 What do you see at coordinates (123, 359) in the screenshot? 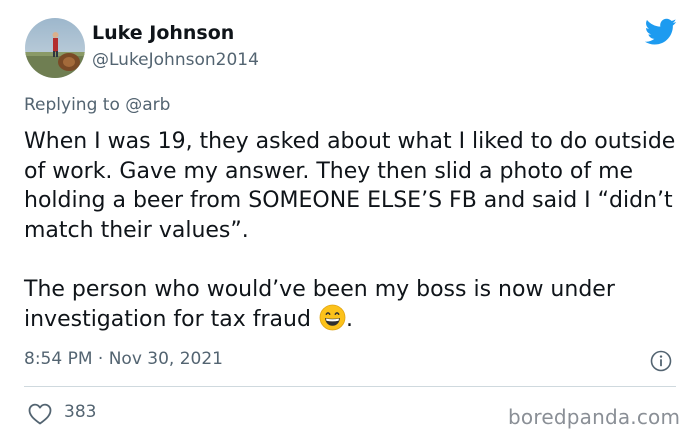
I see `tweet-timestamp: 8:54 PM · Nov 30, 2021` at bounding box center [123, 359].